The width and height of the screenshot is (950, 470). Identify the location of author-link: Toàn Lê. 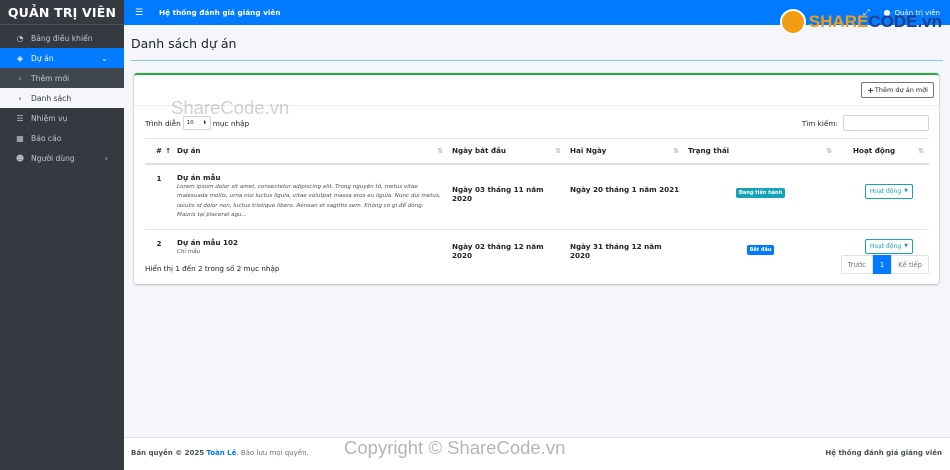
(221, 453).